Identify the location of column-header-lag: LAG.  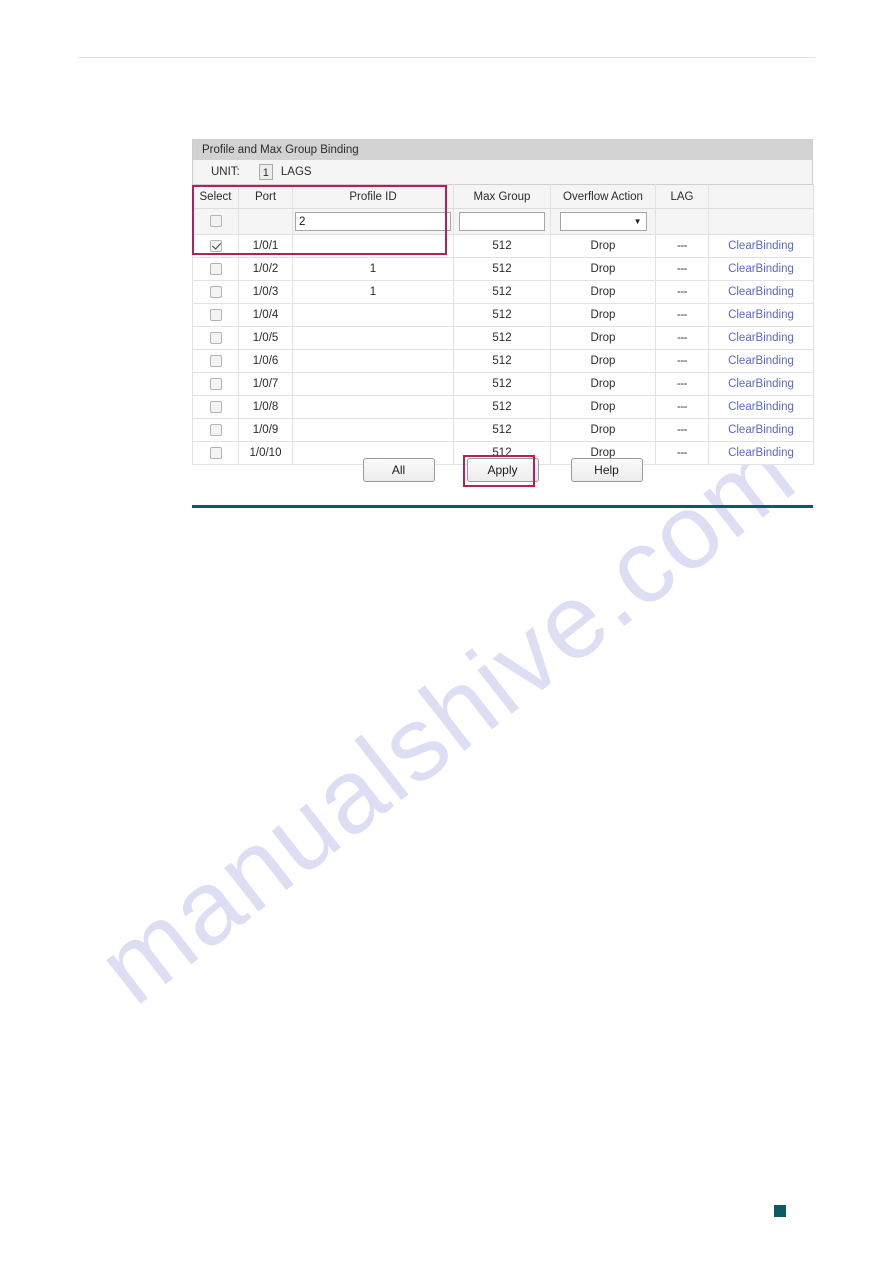
(682, 196).